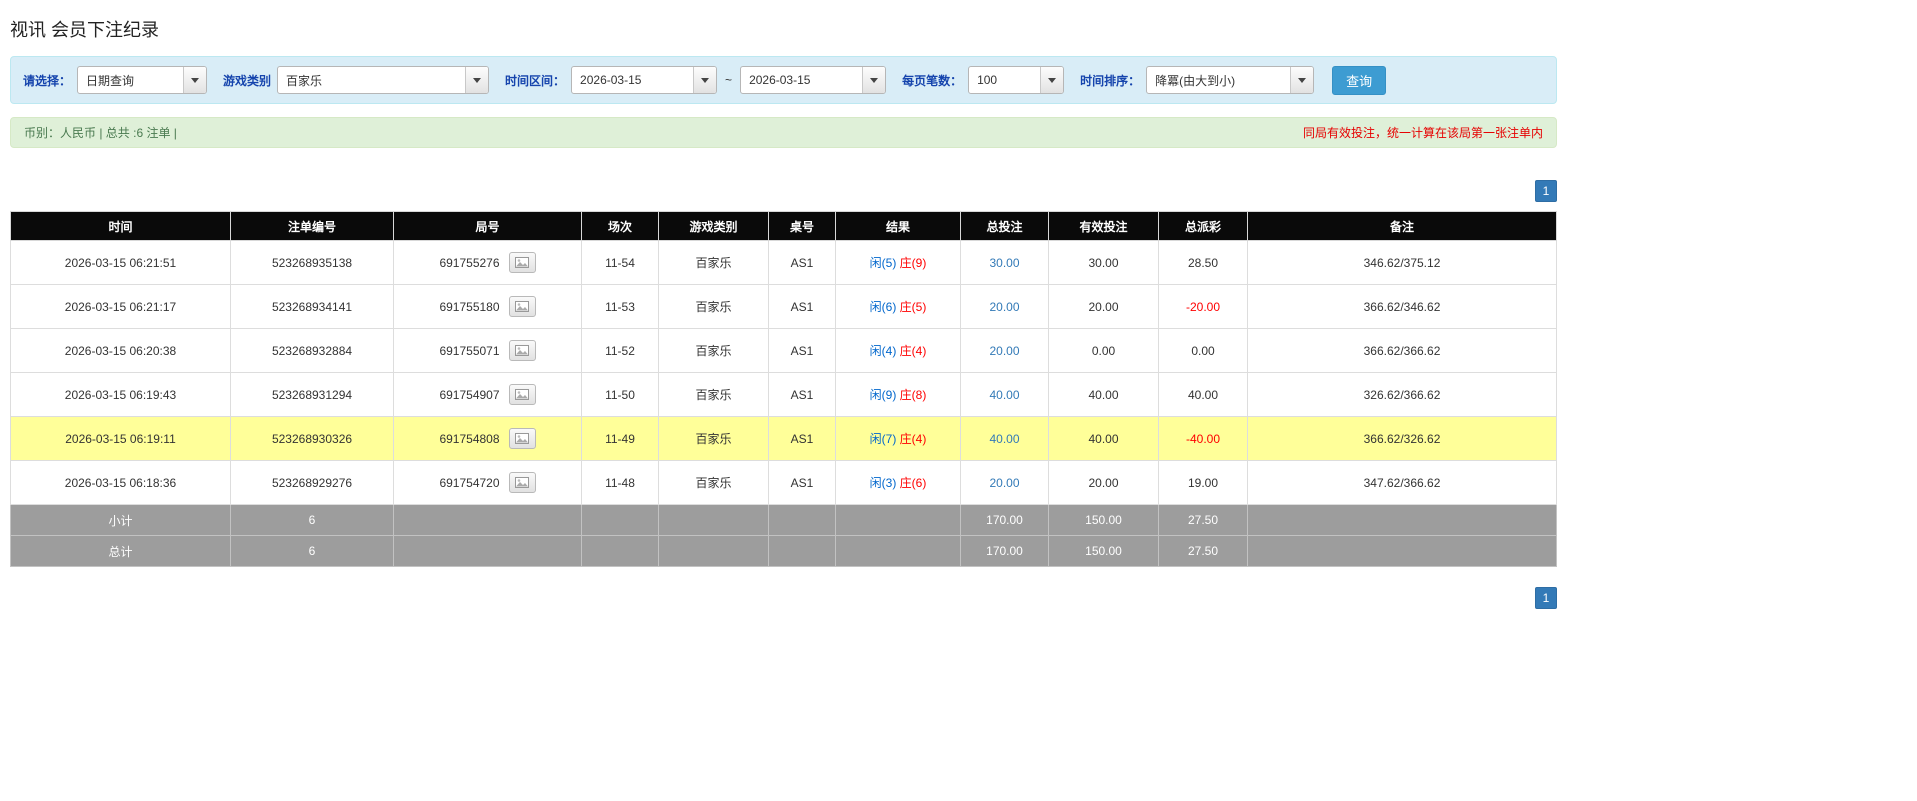  I want to click on select-type-combobox, so click(142, 80).